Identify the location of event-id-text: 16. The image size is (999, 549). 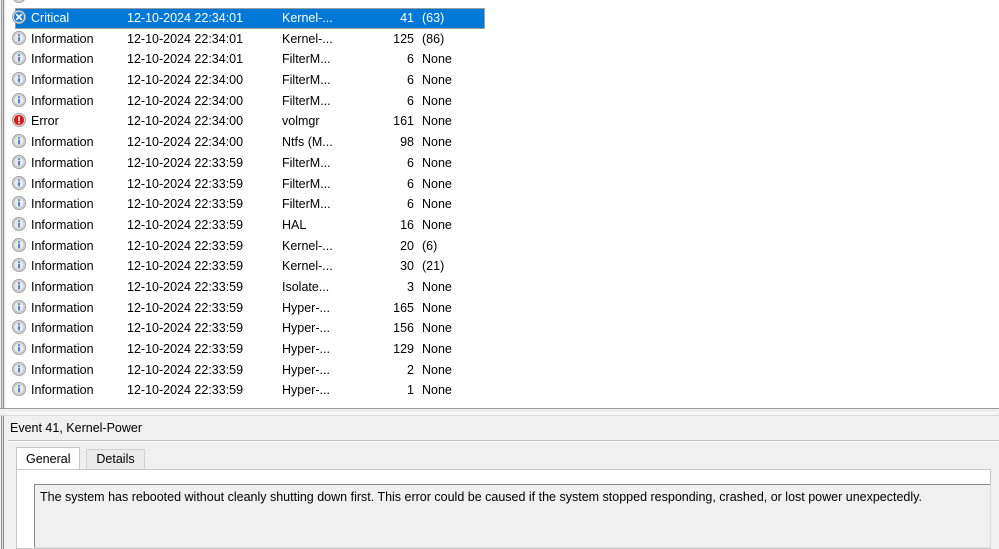
(407, 224).